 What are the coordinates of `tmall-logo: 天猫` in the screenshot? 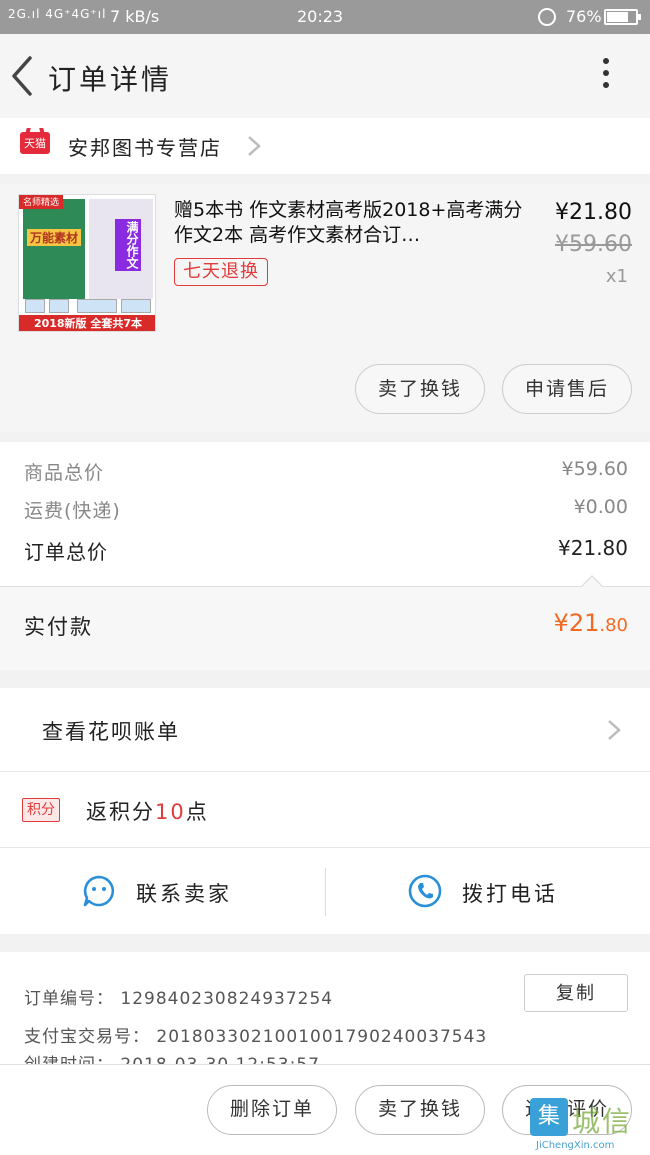 It's located at (35, 143).